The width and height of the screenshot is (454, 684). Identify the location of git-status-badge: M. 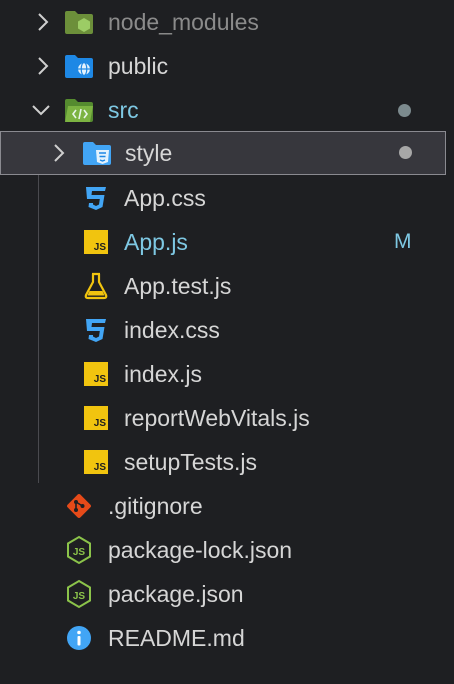
(403, 241).